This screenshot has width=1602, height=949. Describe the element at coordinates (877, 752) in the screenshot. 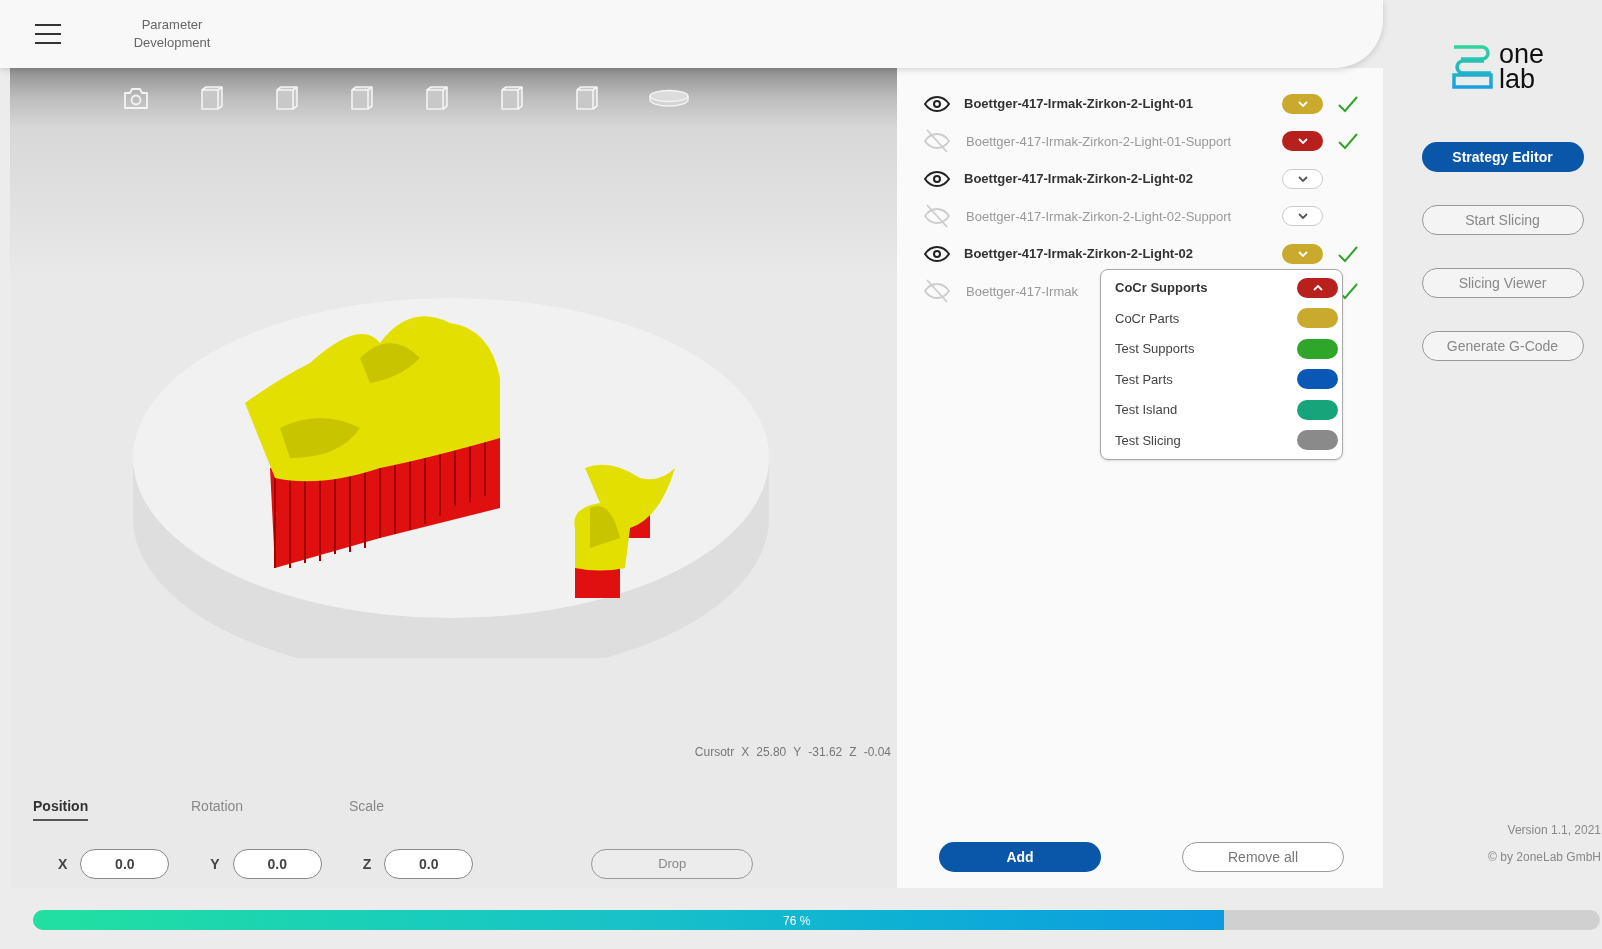

I see `cursor-readout: -0.04` at that location.